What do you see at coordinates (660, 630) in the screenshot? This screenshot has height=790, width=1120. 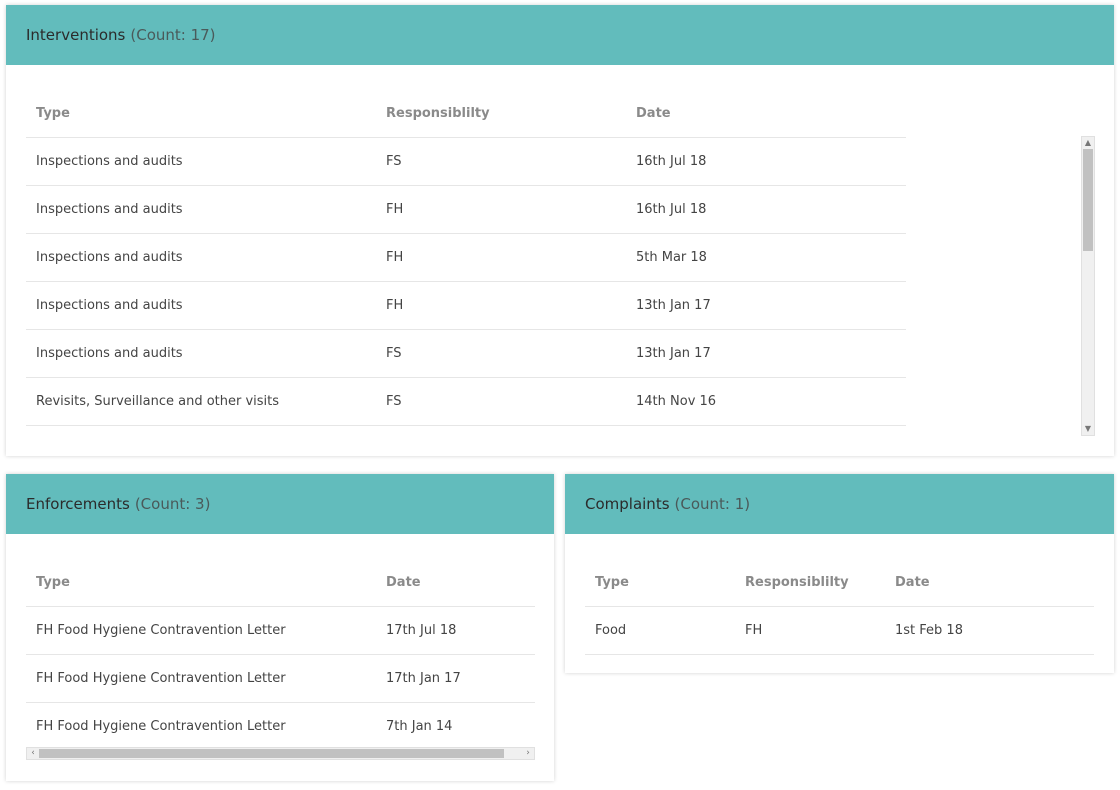 I see `cell-type: Food` at bounding box center [660, 630].